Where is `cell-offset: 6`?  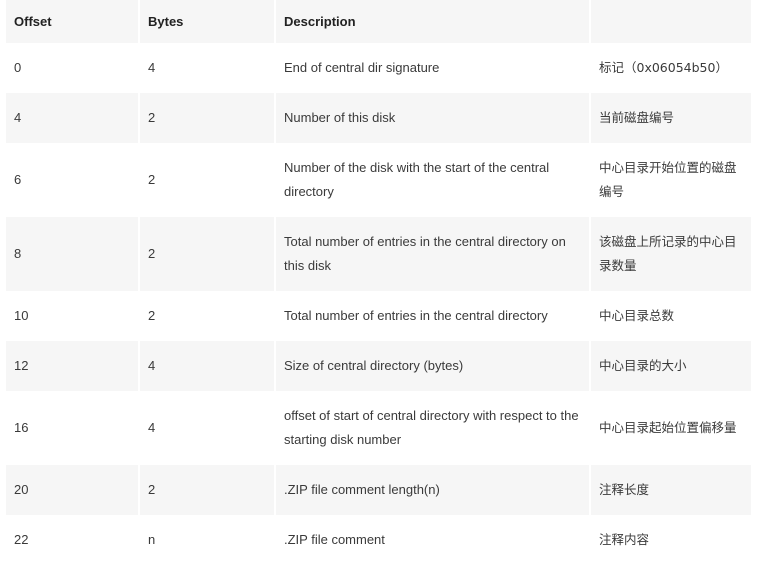
cell-offset: 6 is located at coordinates (72, 180).